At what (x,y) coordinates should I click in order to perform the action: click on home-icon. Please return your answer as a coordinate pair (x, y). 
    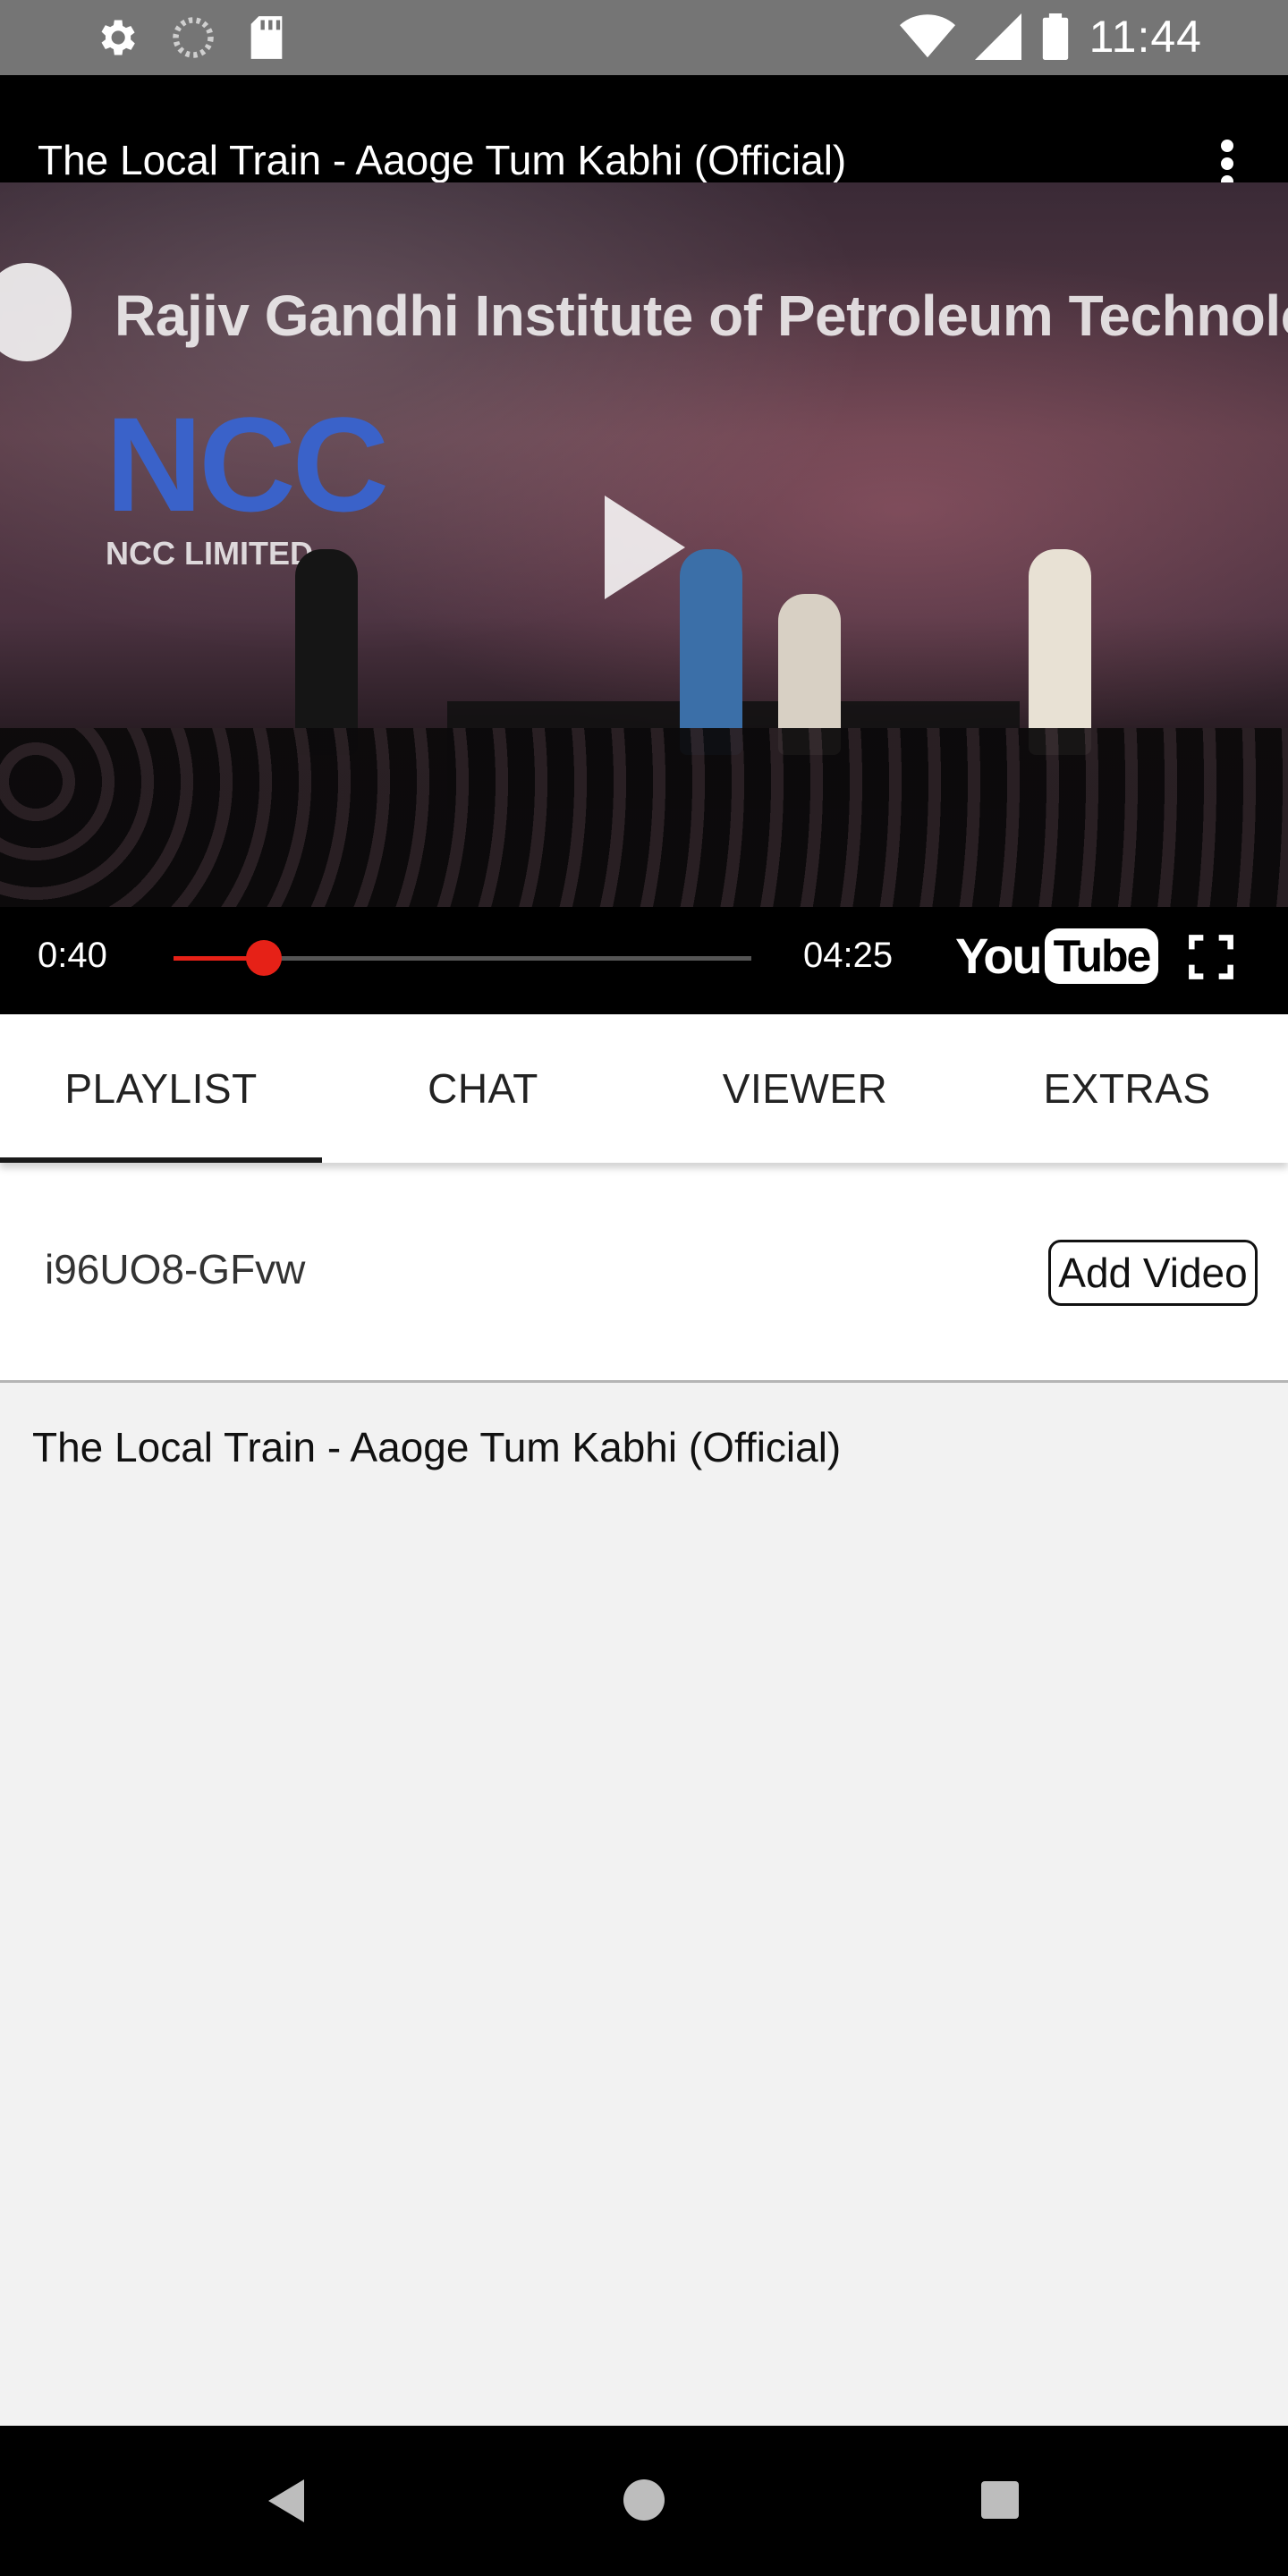
    Looking at the image, I should click on (644, 2500).